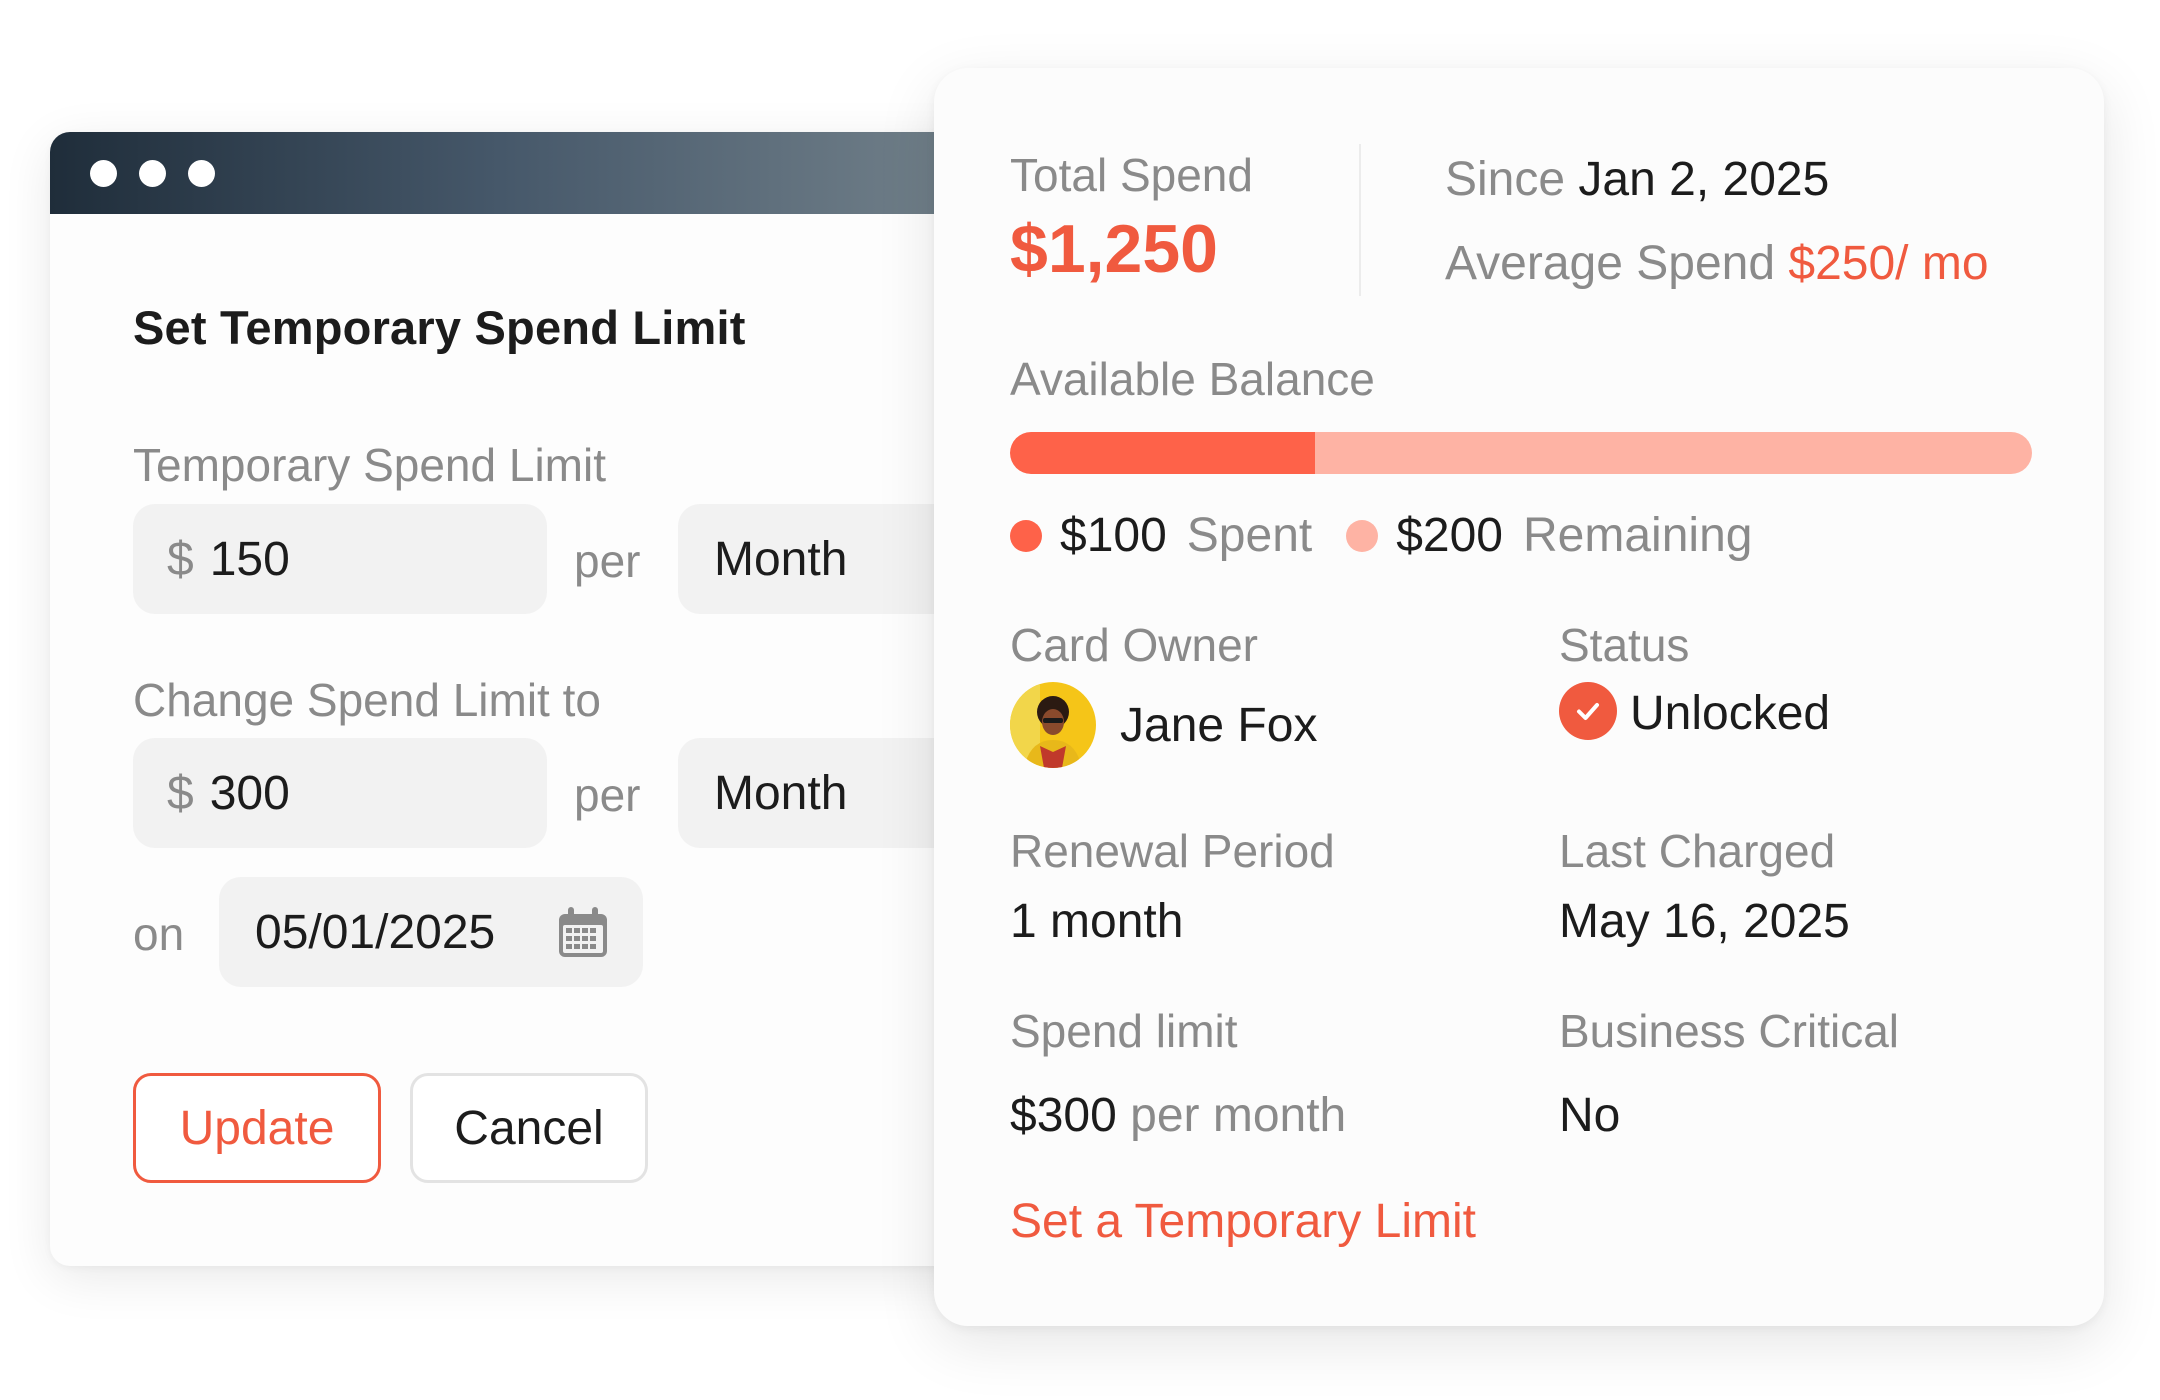 The height and width of the screenshot is (1400, 2160). I want to click on divider, so click(1360, 220).